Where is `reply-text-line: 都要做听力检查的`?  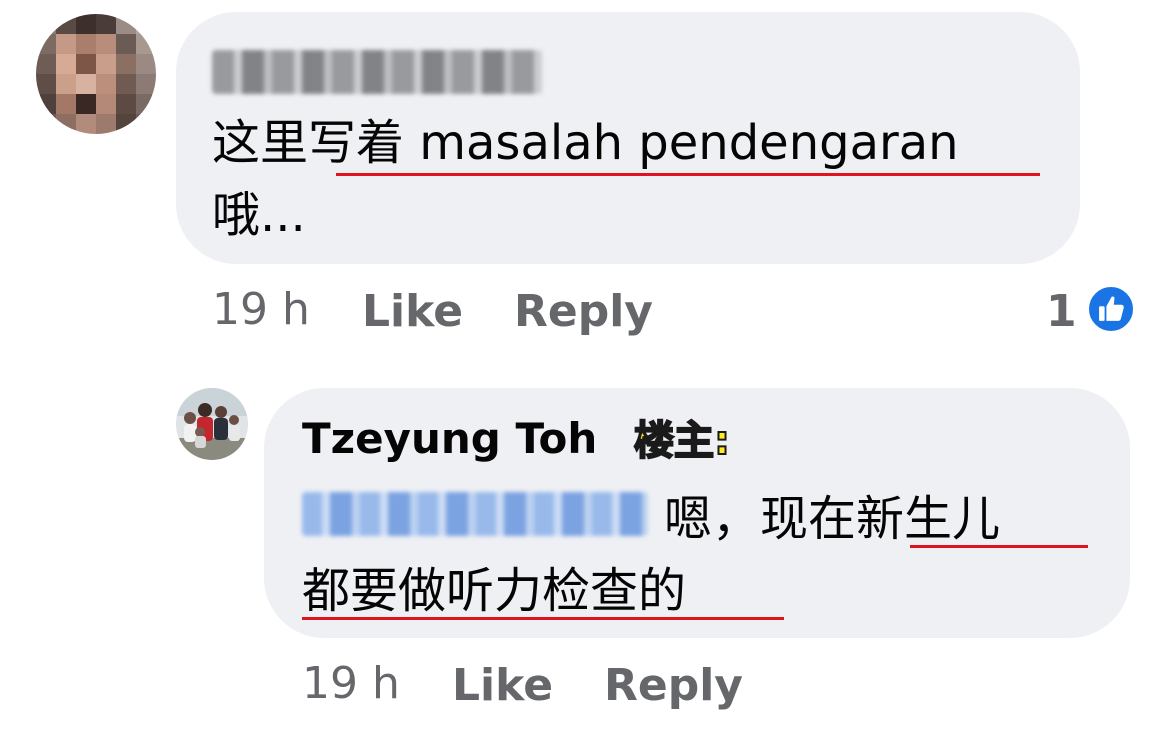 reply-text-line: 都要做听力检查的 is located at coordinates (494, 591).